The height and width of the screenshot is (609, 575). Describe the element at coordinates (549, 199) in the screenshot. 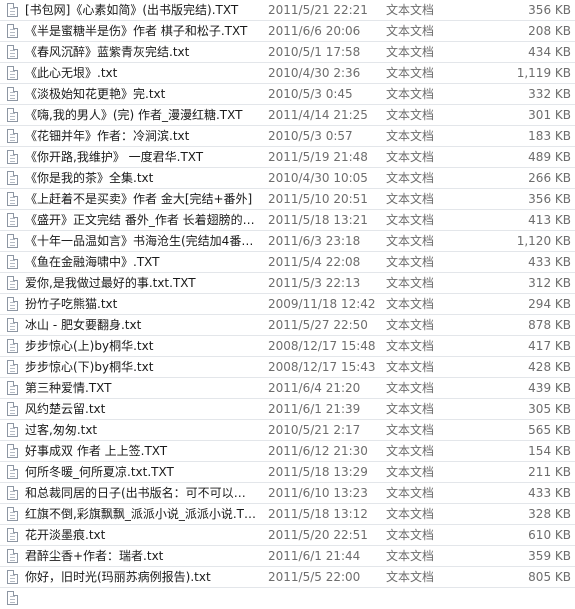

I see `file-size: 356 KB` at that location.